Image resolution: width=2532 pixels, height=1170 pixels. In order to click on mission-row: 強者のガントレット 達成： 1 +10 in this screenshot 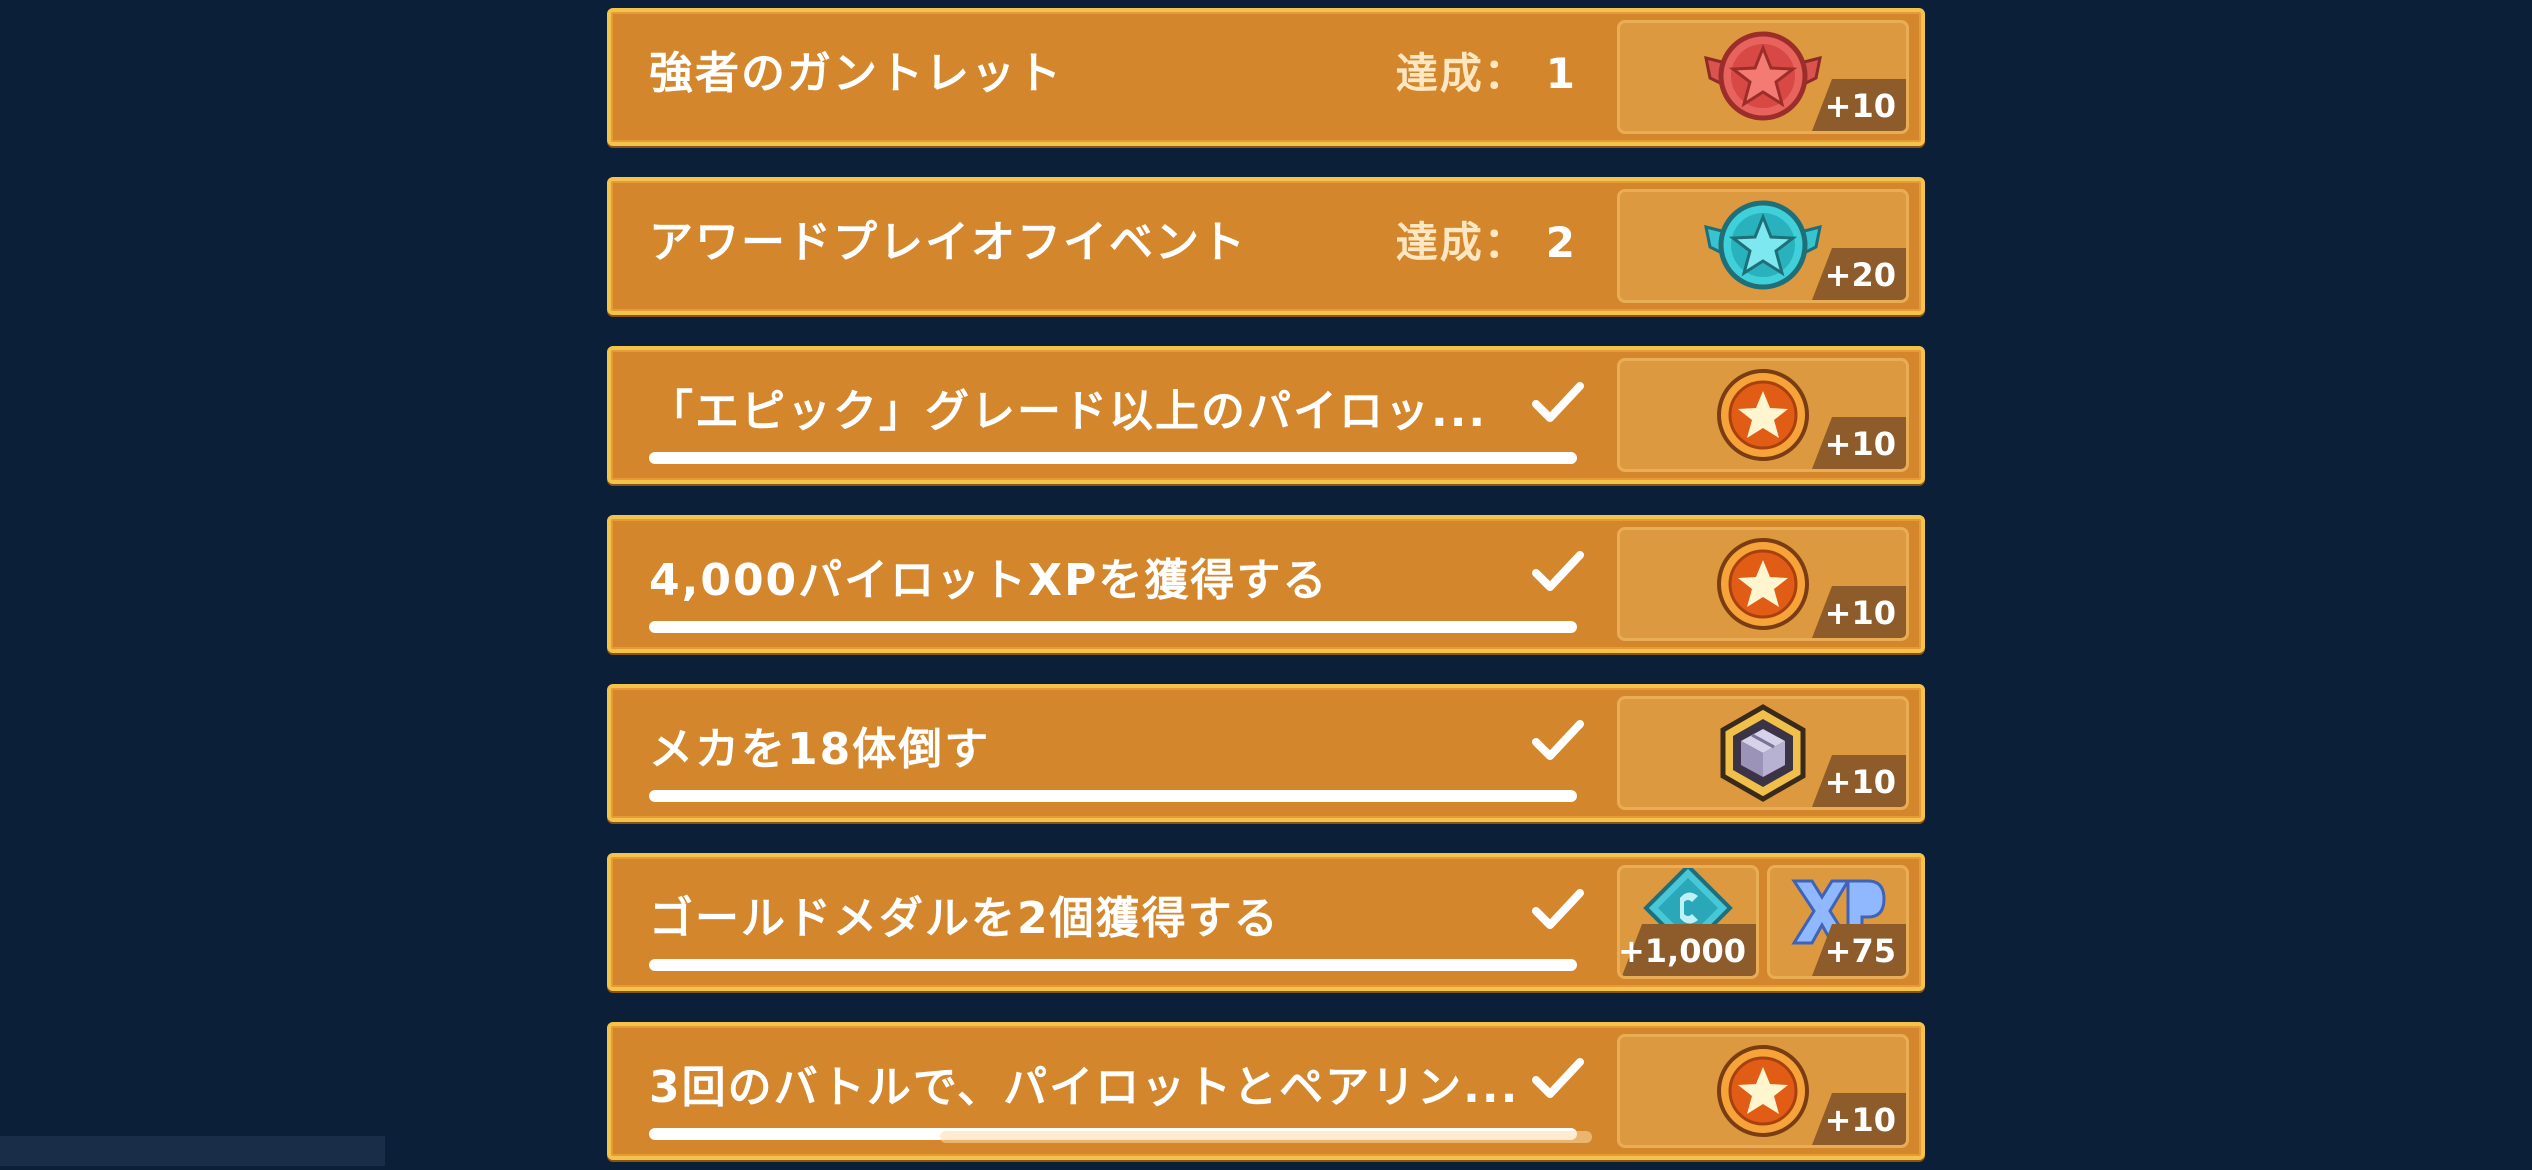, I will do `click(1266, 77)`.